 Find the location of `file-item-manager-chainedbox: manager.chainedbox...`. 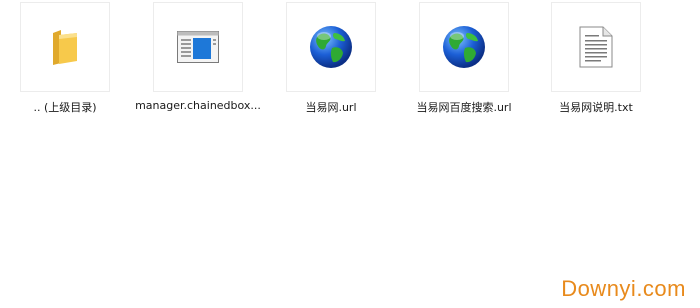

file-item-manager-chainedbox: manager.chainedbox... is located at coordinates (198, 57).